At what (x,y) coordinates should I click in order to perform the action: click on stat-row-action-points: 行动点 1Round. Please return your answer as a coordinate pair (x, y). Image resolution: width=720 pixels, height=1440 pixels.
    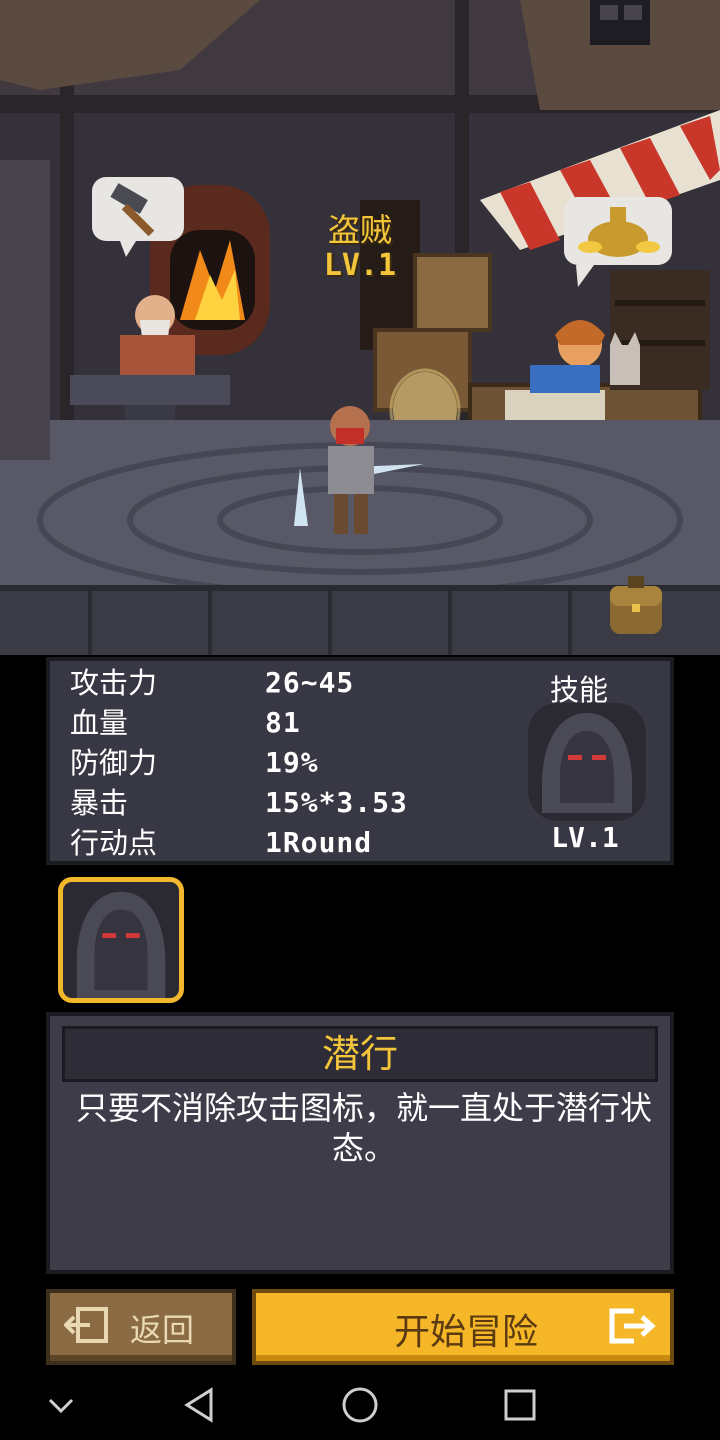
    Looking at the image, I should click on (270, 843).